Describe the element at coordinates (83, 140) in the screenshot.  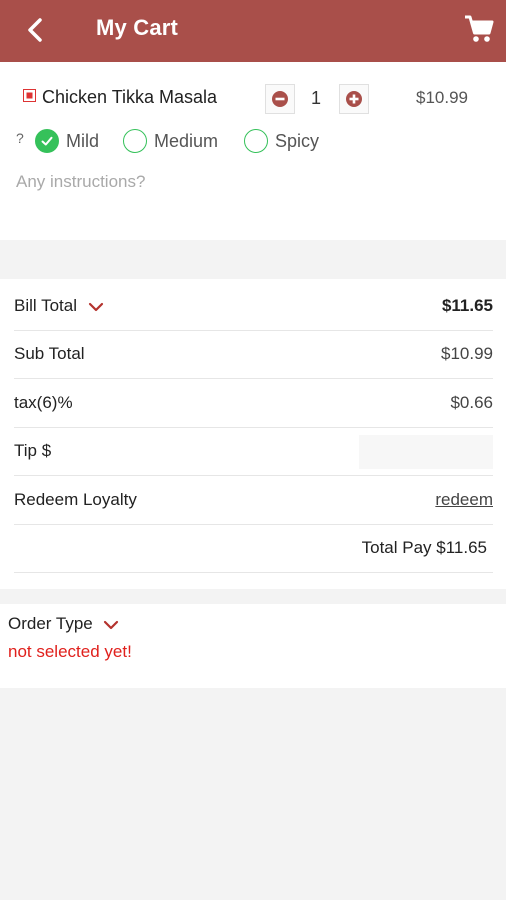
I see `spice-option-label: Mild` at that location.